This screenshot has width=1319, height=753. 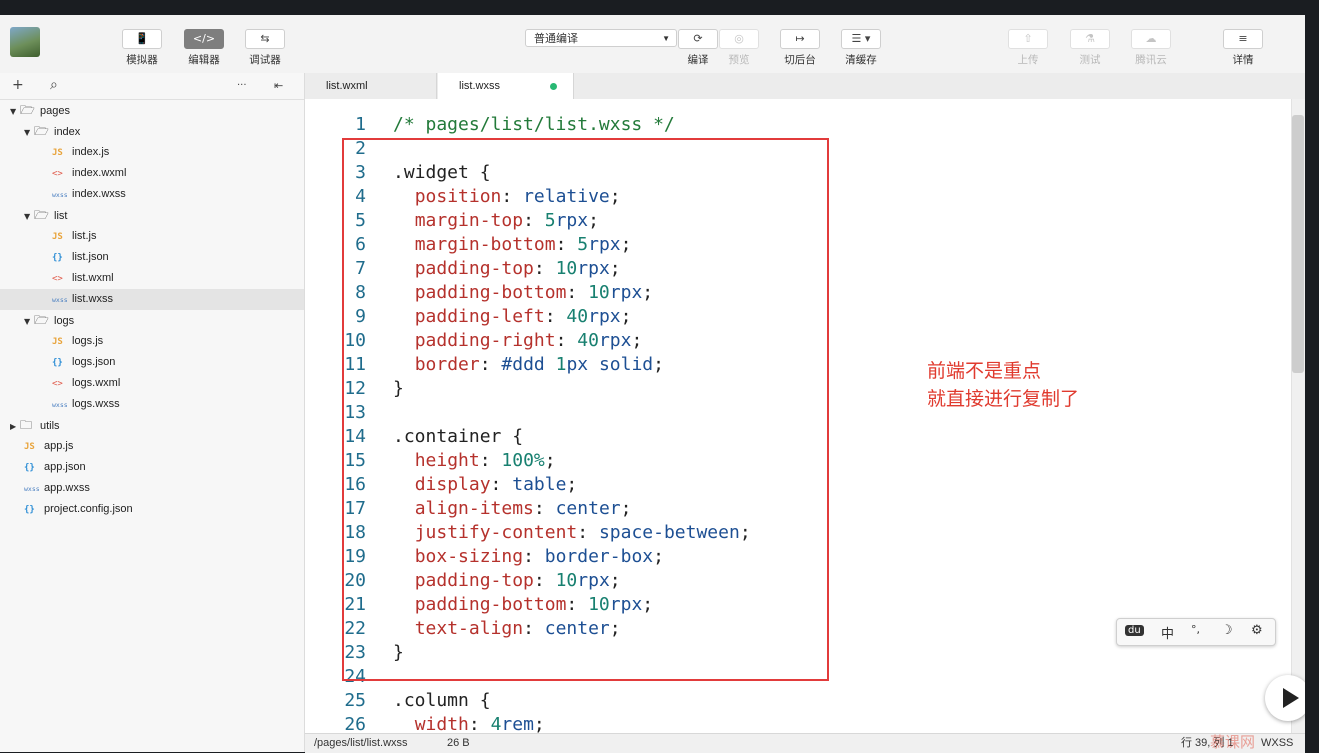 What do you see at coordinates (152, 110) in the screenshot?
I see `folder-item: ▼ 🗁 pages` at bounding box center [152, 110].